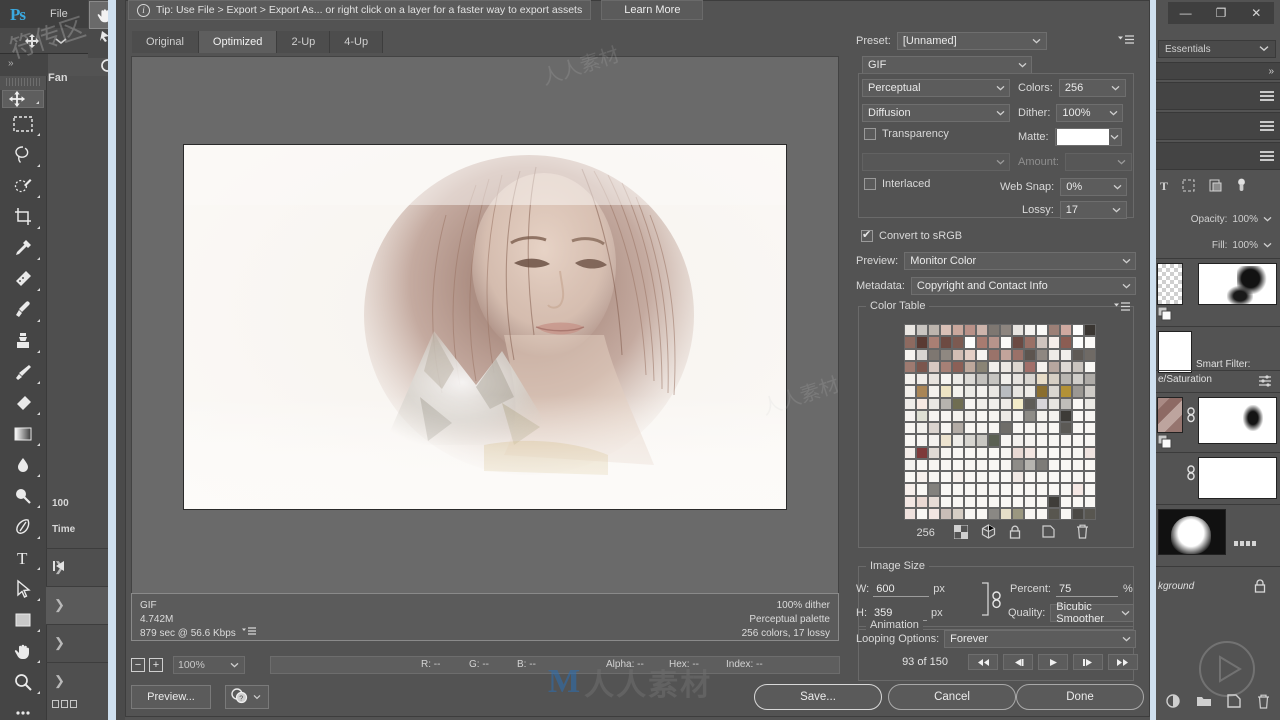  Describe the element at coordinates (1080, 697) in the screenshot. I see `done-button: Done` at that location.